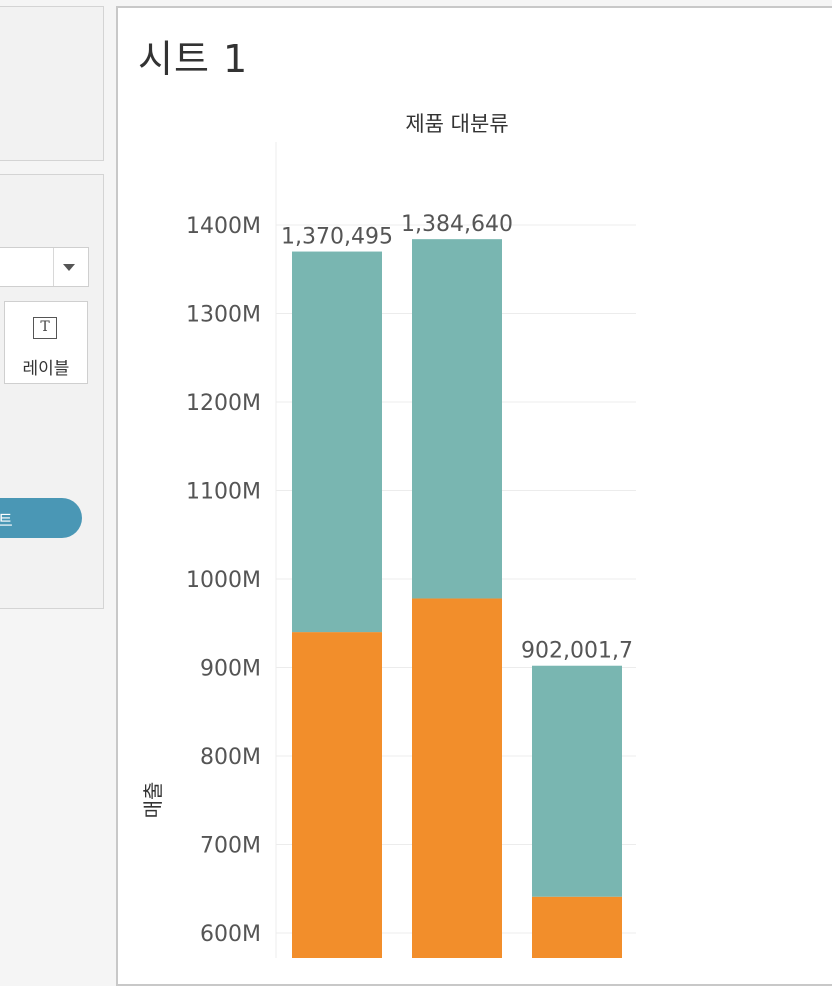 The image size is (832, 986). Describe the element at coordinates (456, 124) in the screenshot. I see `column-header: 제품 대분류` at that location.